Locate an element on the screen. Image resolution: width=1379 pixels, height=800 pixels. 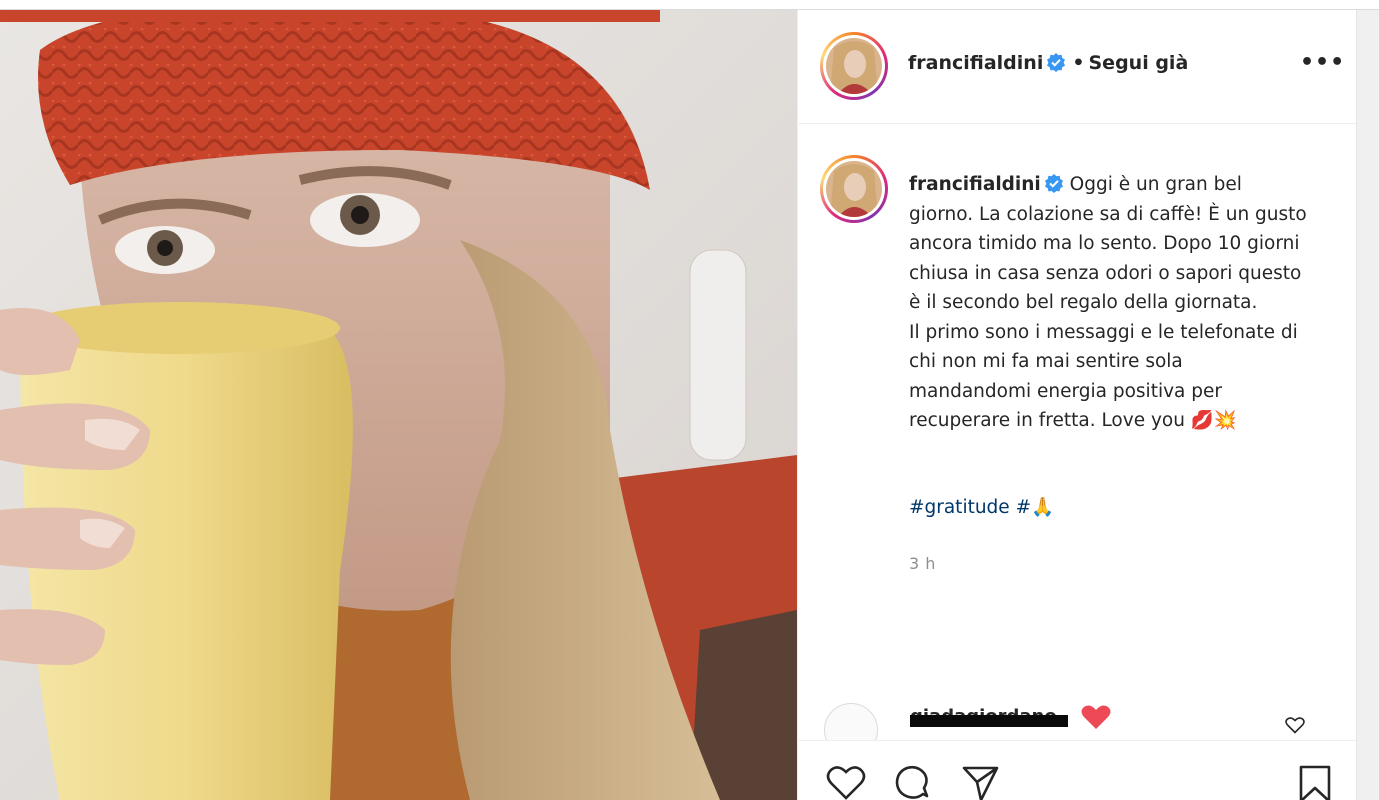
browser-top-strip is located at coordinates (689, 5).